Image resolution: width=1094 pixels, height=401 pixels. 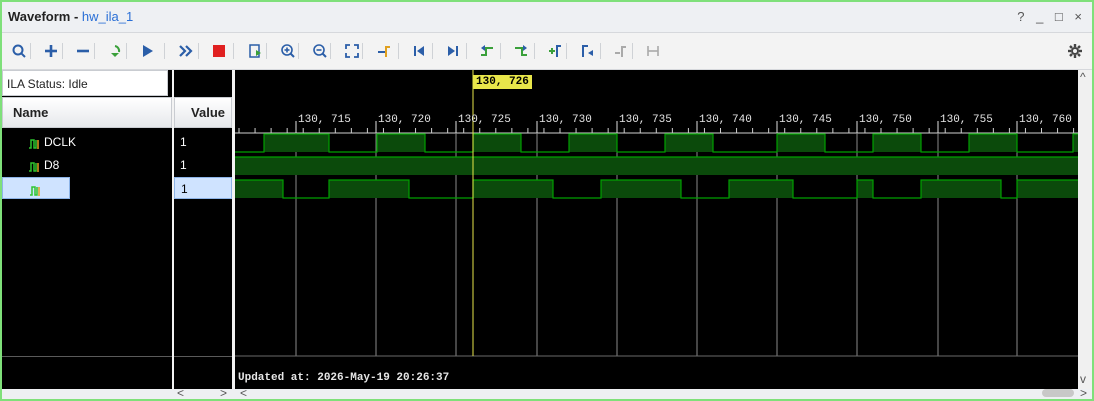 I want to click on go-to-end-button, so click(x=453, y=51).